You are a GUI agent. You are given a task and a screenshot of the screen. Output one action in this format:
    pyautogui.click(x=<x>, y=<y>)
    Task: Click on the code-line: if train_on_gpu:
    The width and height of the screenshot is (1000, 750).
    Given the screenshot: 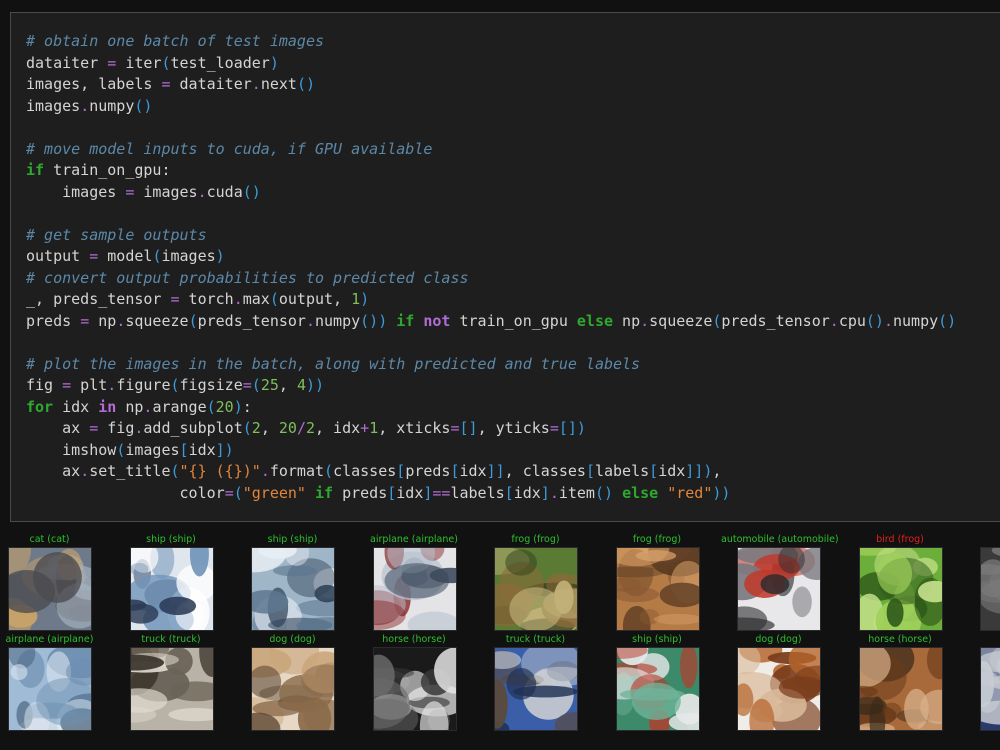 What is the action you would take?
    pyautogui.click(x=491, y=171)
    